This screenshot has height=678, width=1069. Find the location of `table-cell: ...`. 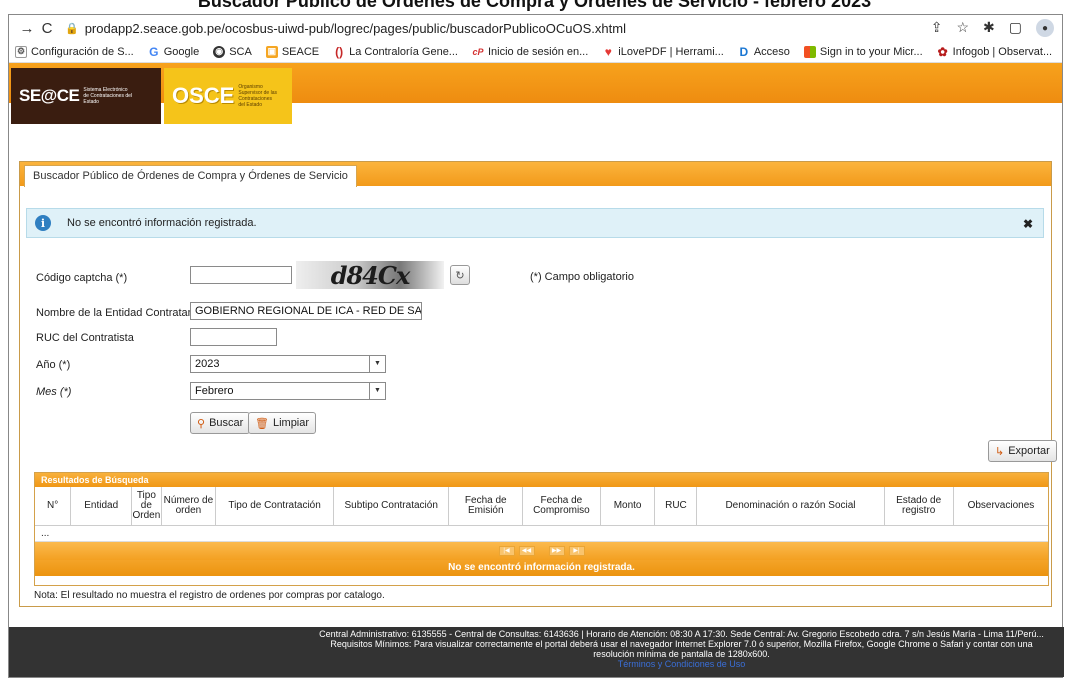

table-cell: ... is located at coordinates (541, 533).